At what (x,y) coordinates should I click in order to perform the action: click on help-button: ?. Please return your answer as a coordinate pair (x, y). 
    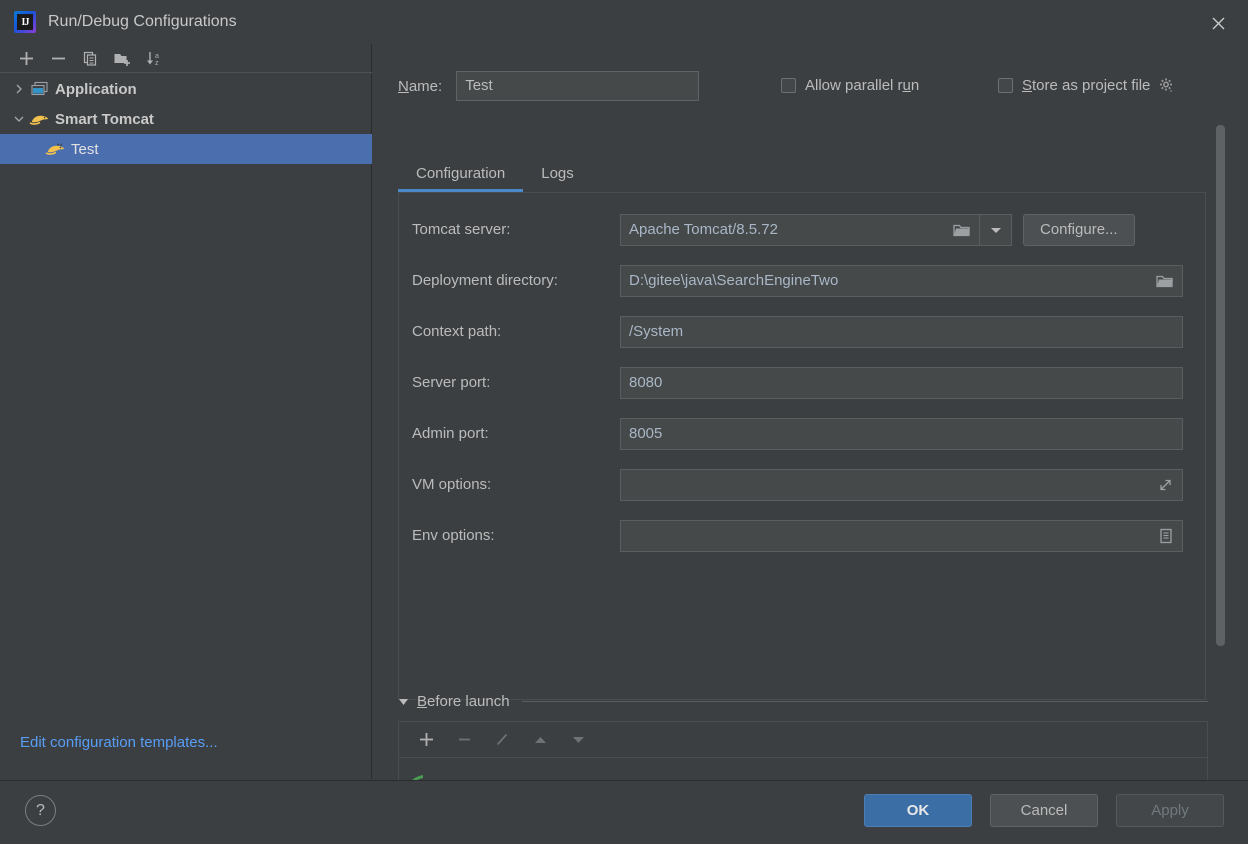
    Looking at the image, I should click on (40, 810).